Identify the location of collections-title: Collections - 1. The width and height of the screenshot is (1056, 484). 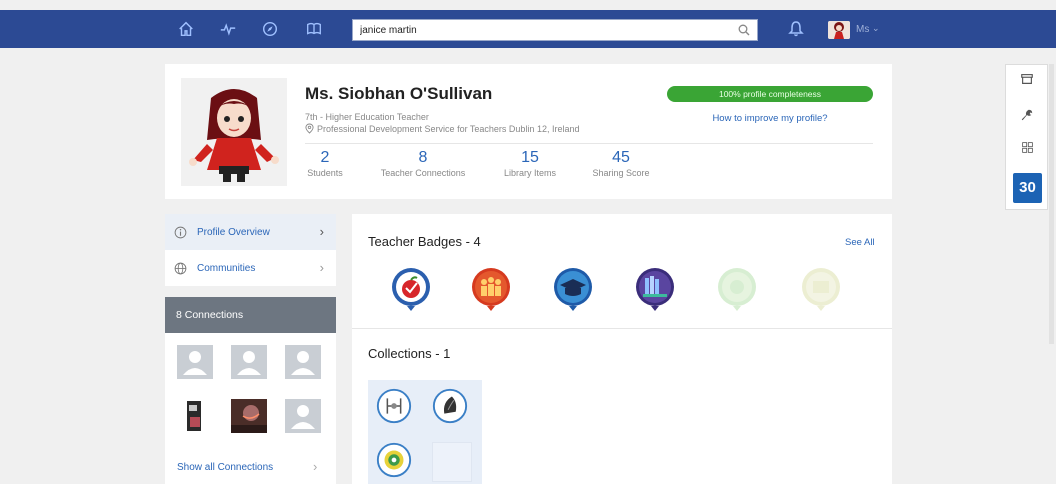
(409, 353).